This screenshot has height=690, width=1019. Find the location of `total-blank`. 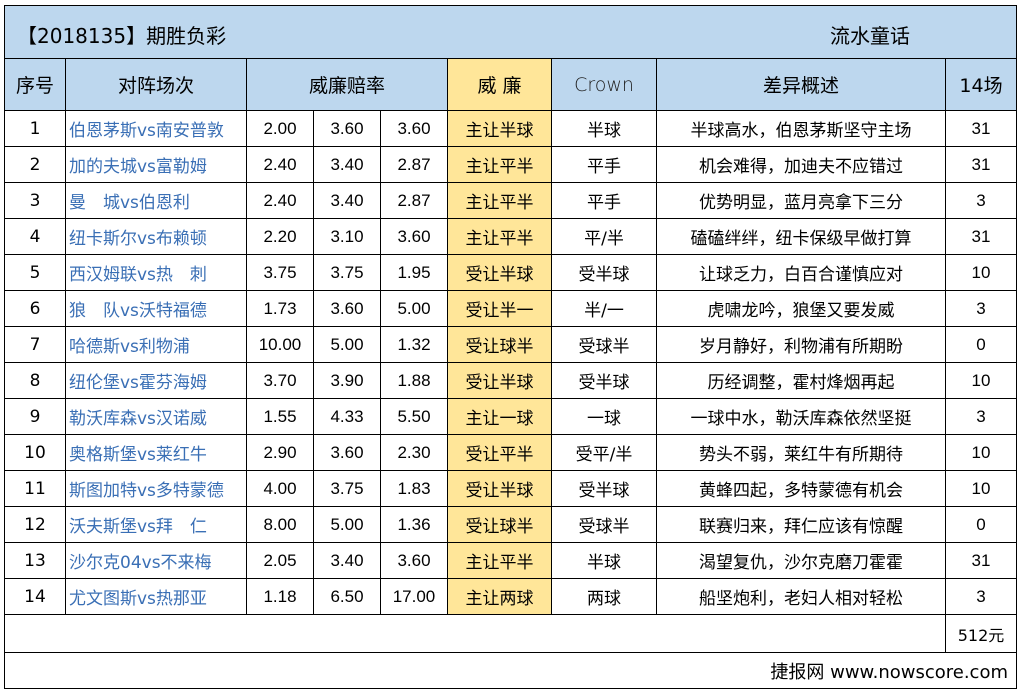

total-blank is located at coordinates (475, 633).